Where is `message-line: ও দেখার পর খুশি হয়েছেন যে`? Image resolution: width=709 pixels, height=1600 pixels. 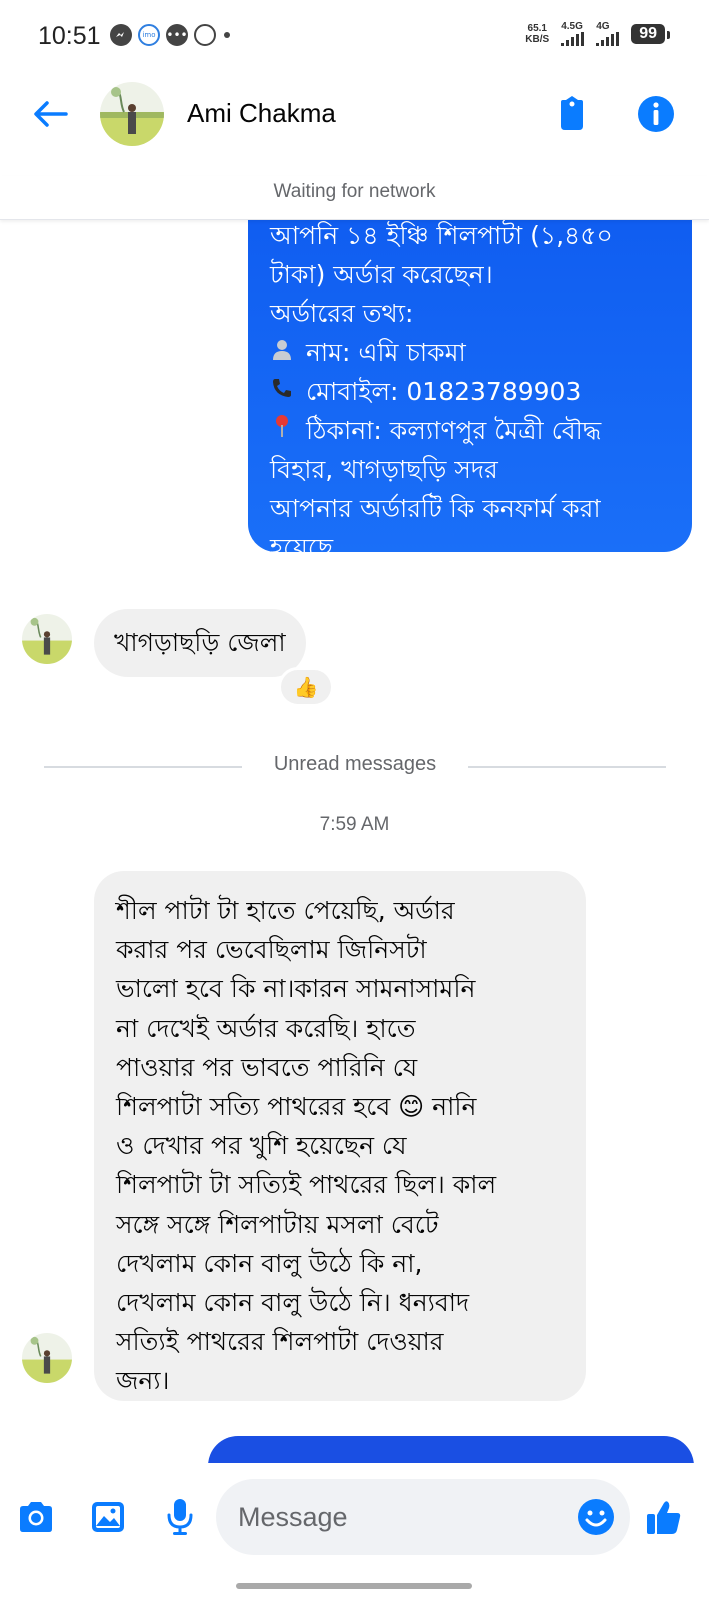 message-line: ও দেখার পর খুশি হয়েছেন যে is located at coordinates (261, 1146).